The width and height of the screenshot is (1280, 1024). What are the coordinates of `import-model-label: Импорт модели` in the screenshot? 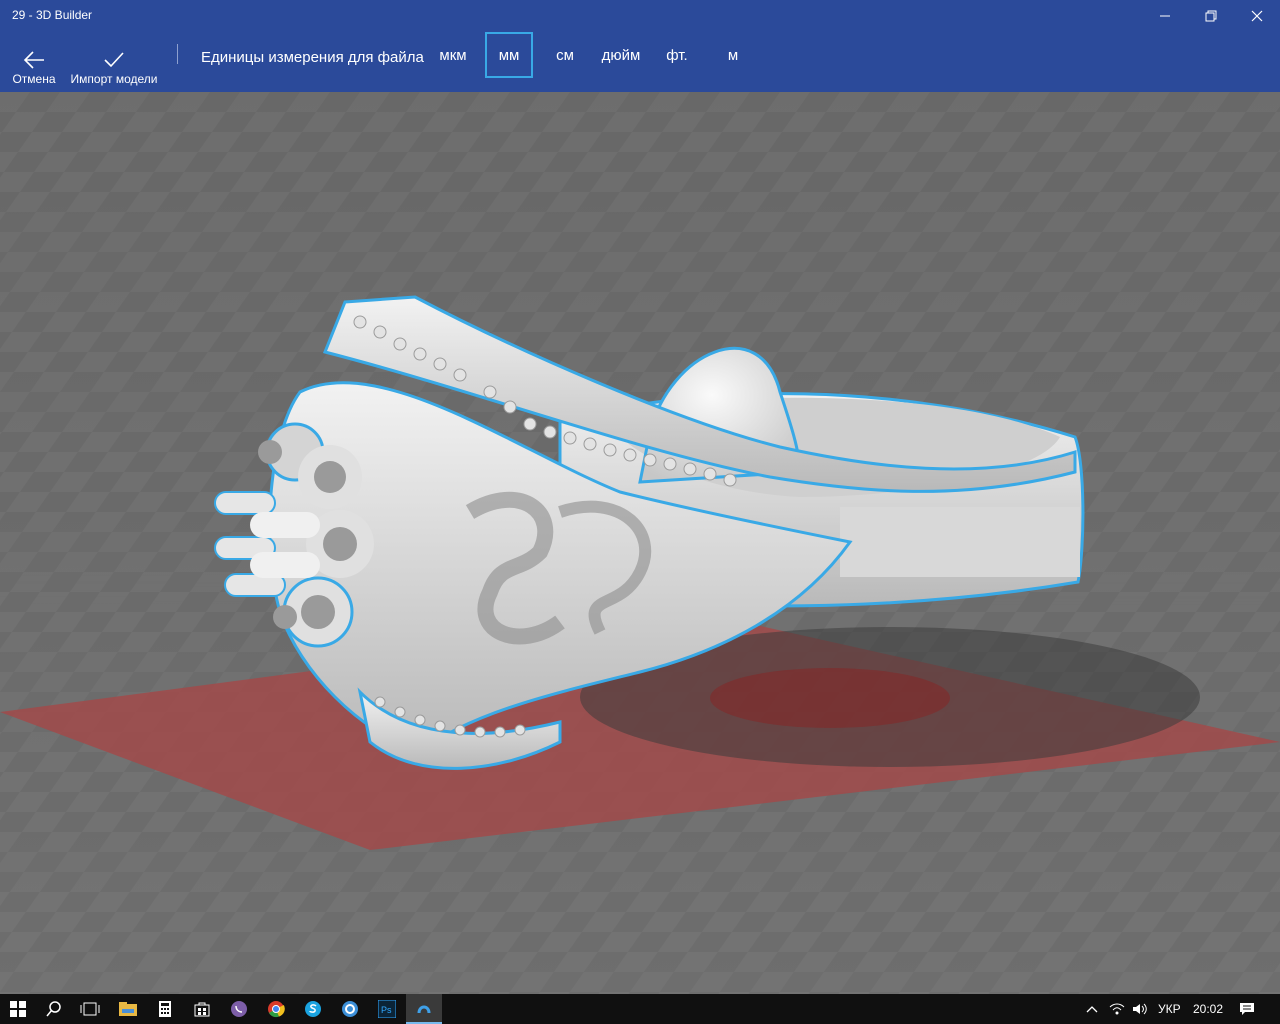 It's located at (114, 79).